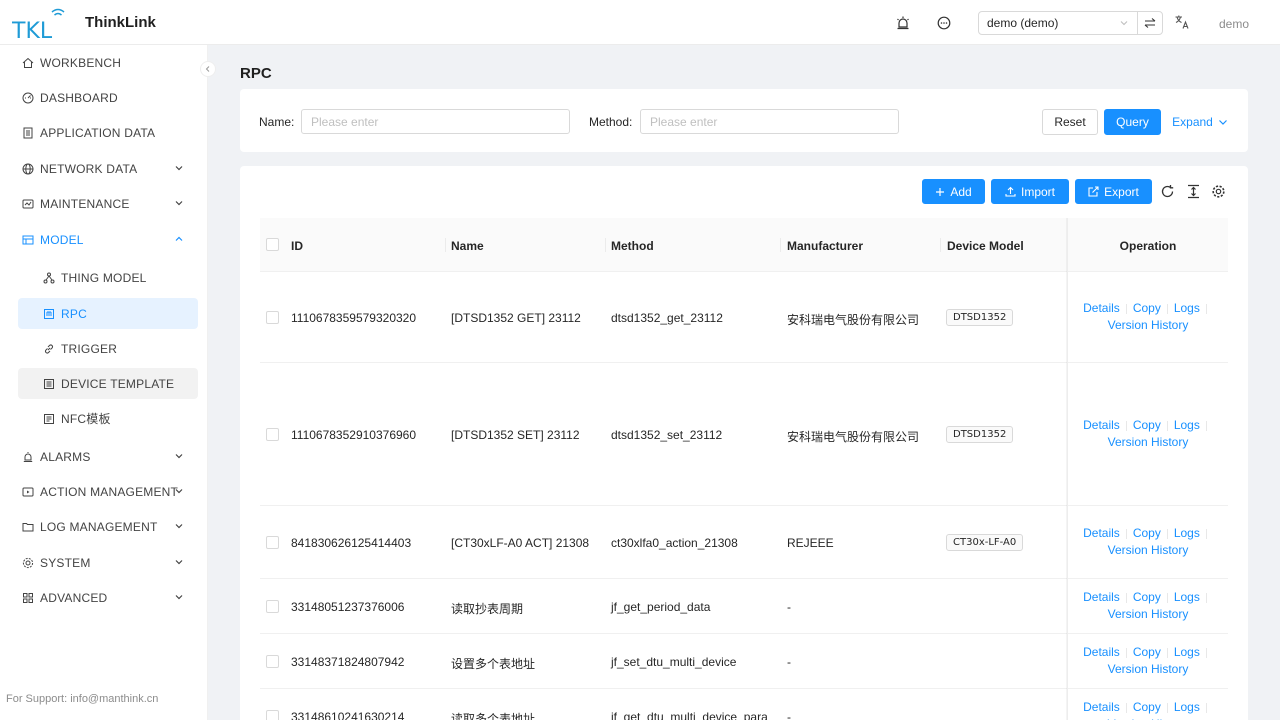 The width and height of the screenshot is (1280, 720). I want to click on row-id: 1110678359579320320, so click(354, 318).